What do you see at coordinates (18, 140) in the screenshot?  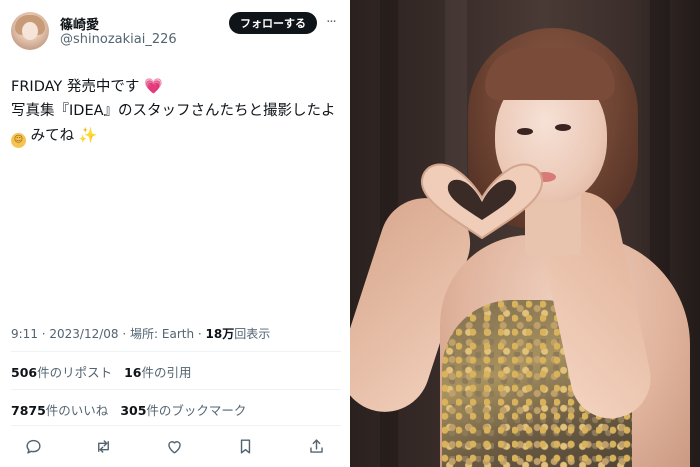 I see `smile-emoji-icon: ☺` at bounding box center [18, 140].